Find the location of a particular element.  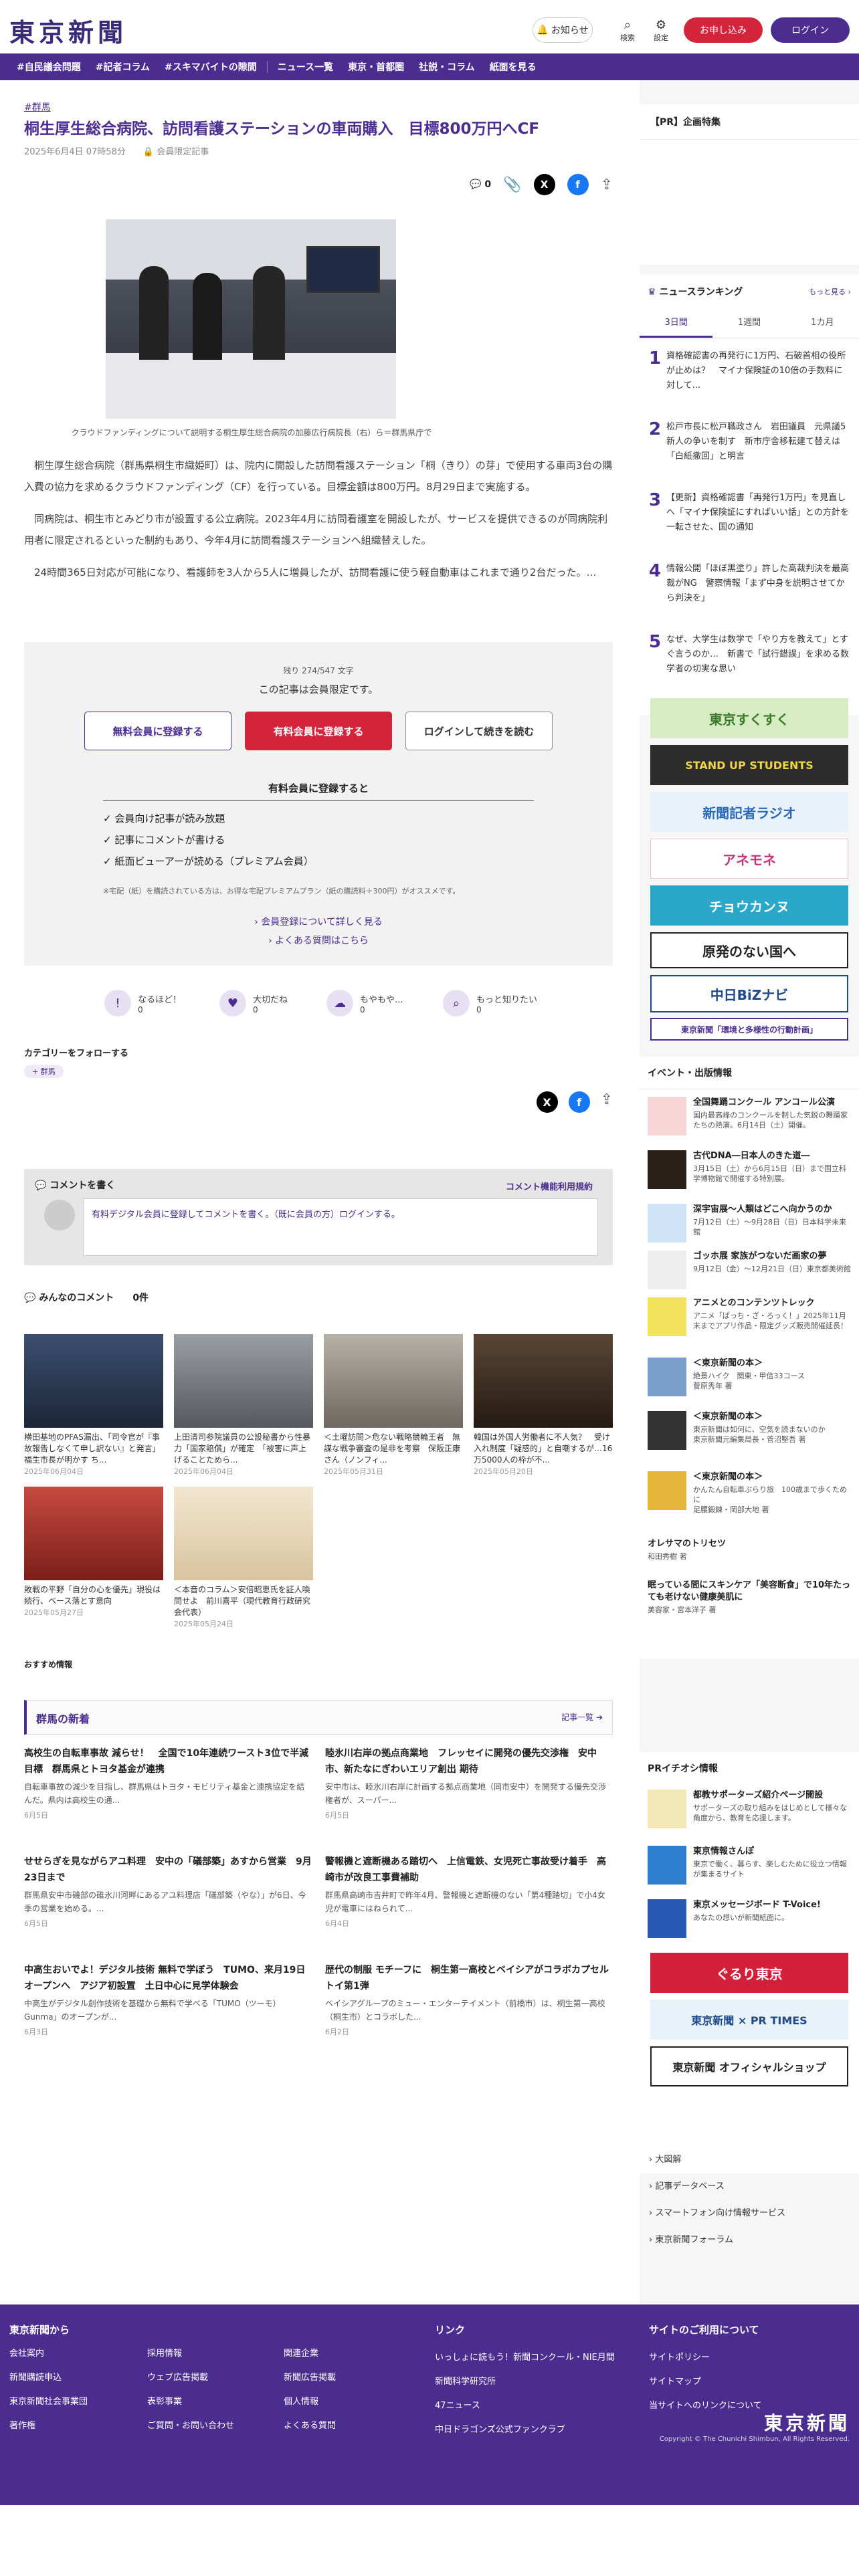

footer-link: 関連企業 is located at coordinates (310, 2354).